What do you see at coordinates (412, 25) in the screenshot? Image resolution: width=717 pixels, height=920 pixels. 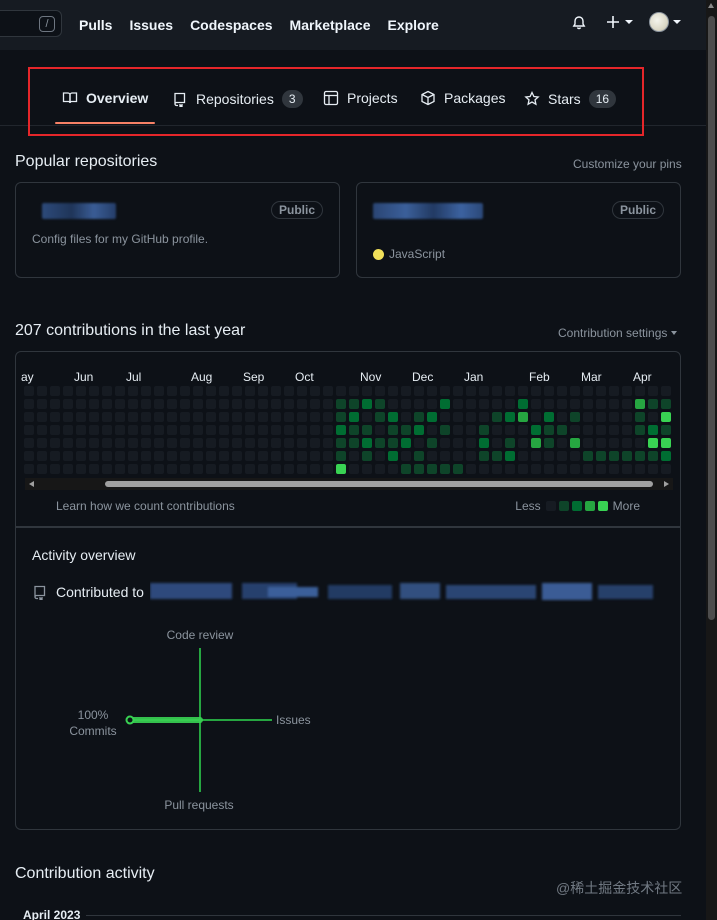 I see `nav-explore: Explore` at bounding box center [412, 25].